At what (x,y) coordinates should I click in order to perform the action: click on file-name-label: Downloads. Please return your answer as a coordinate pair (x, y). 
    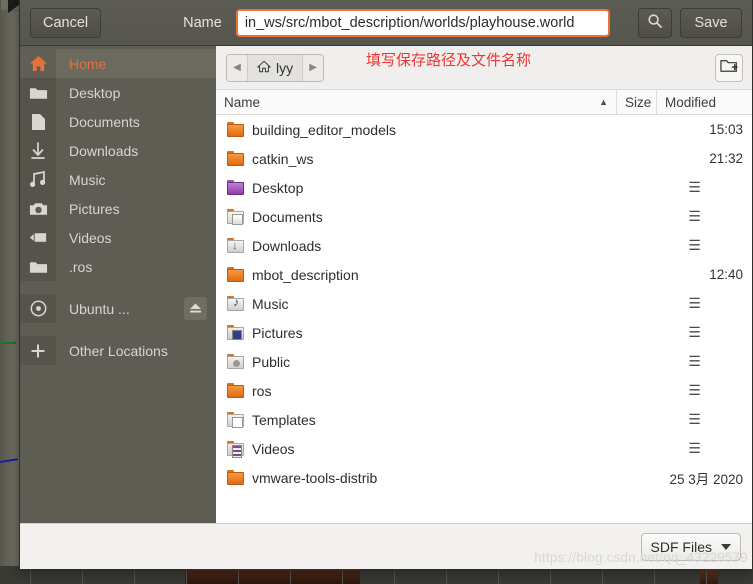
    Looking at the image, I should click on (287, 245).